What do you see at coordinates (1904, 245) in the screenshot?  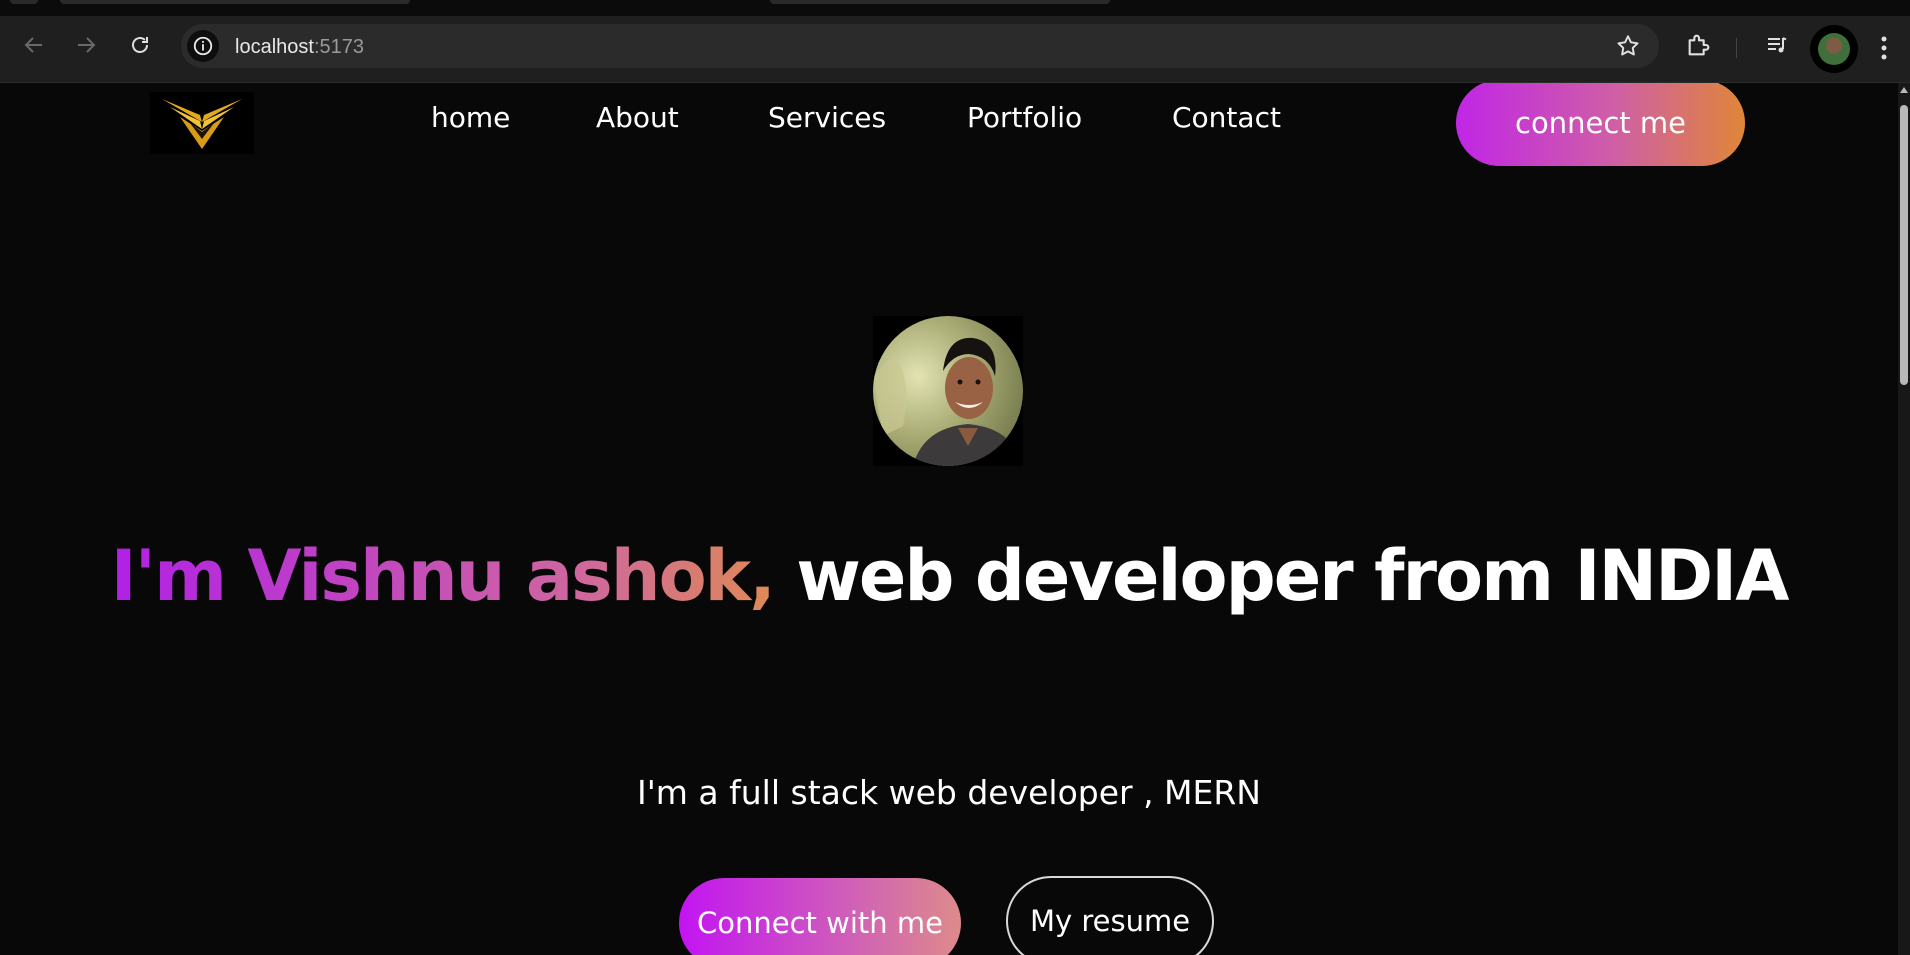 I see `scrollbar-thumb` at bounding box center [1904, 245].